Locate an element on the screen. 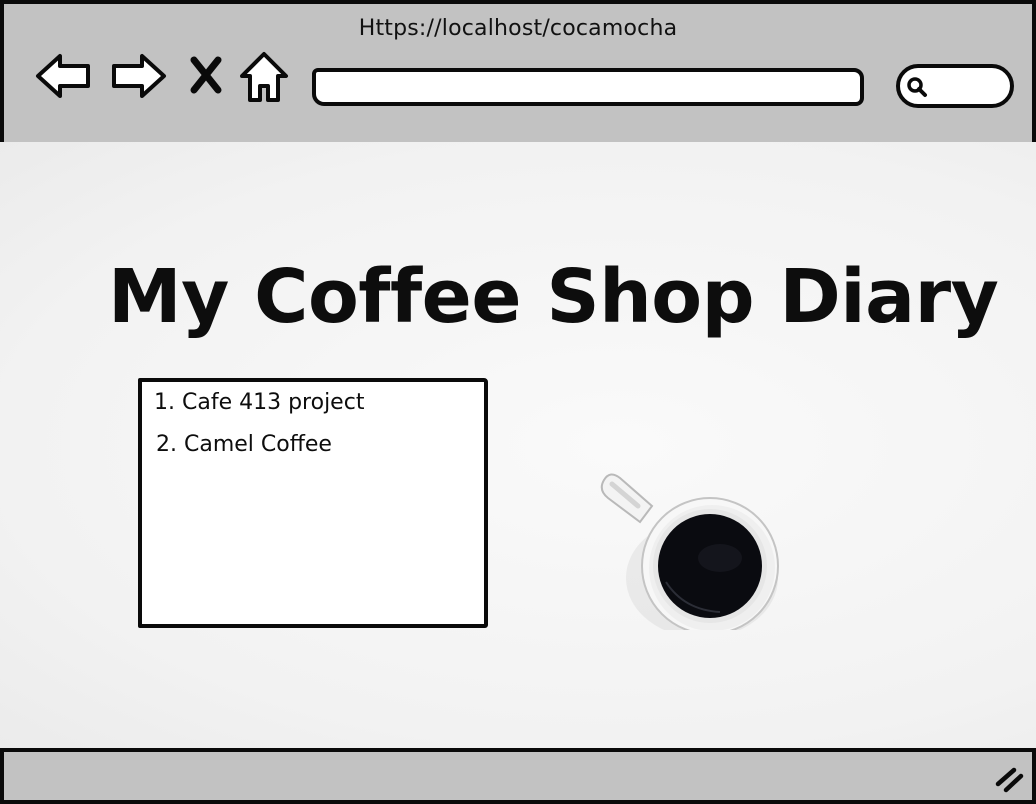 This screenshot has height=804, width=1036. close-x-icon is located at coordinates (206, 76).